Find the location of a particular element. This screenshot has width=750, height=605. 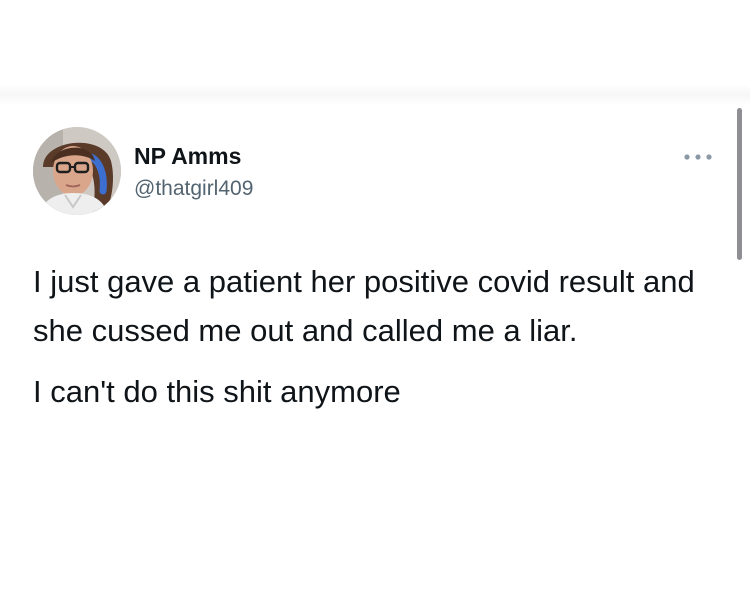

avatar-photo-icon is located at coordinates (77, 171).